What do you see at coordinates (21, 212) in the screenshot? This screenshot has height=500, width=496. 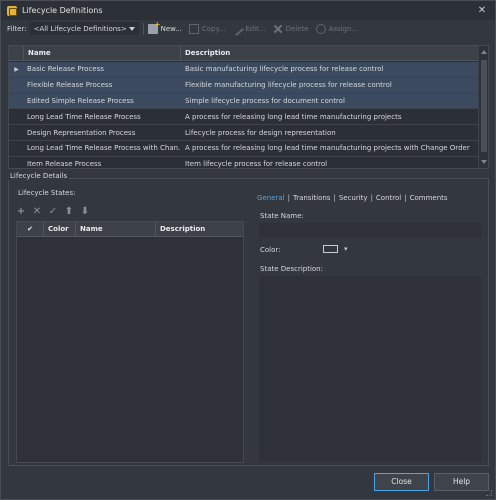 I see `add-state-icon: +` at bounding box center [21, 212].